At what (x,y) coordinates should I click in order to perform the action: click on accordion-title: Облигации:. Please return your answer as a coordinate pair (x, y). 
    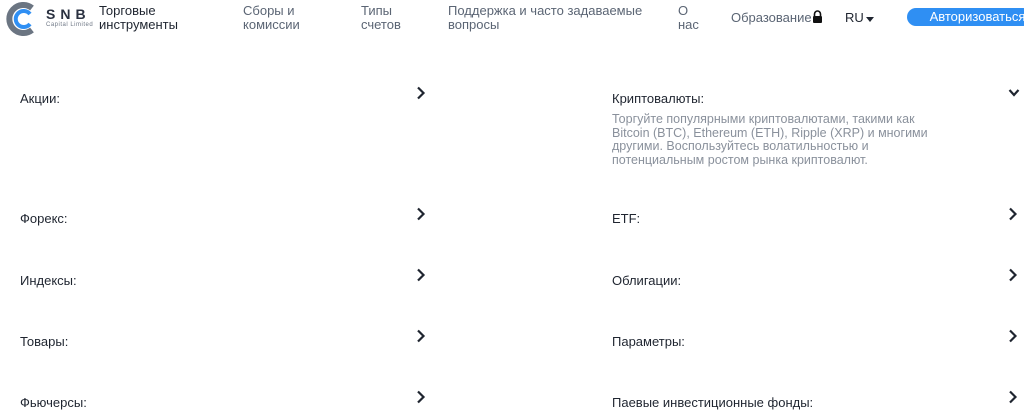
    Looking at the image, I should click on (647, 280).